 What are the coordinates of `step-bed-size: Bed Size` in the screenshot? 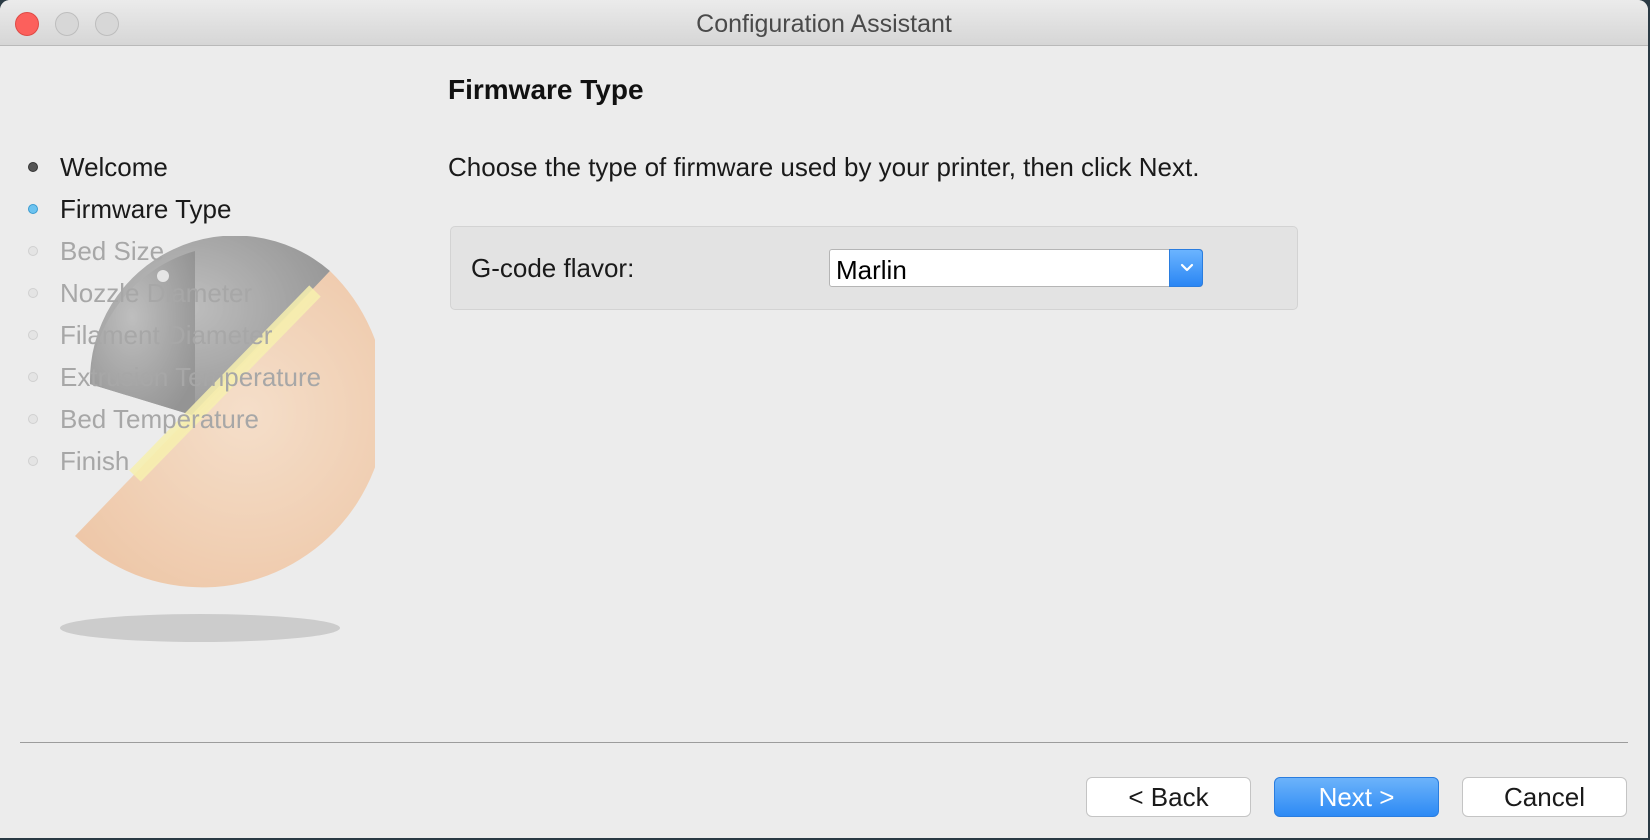 It's located at (174, 251).